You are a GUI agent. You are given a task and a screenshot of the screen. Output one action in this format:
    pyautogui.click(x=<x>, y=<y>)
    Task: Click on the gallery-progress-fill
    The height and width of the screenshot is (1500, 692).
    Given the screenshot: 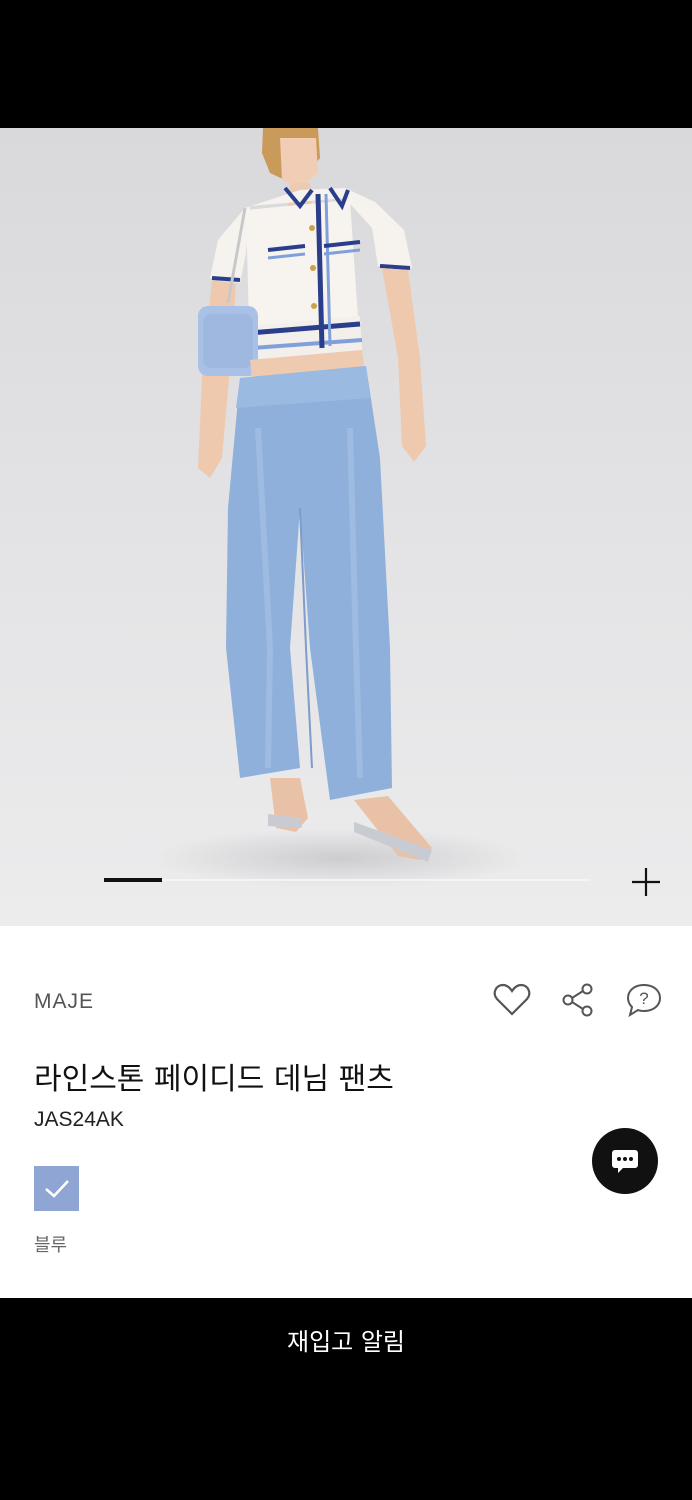 What is the action you would take?
    pyautogui.click(x=133, y=880)
    